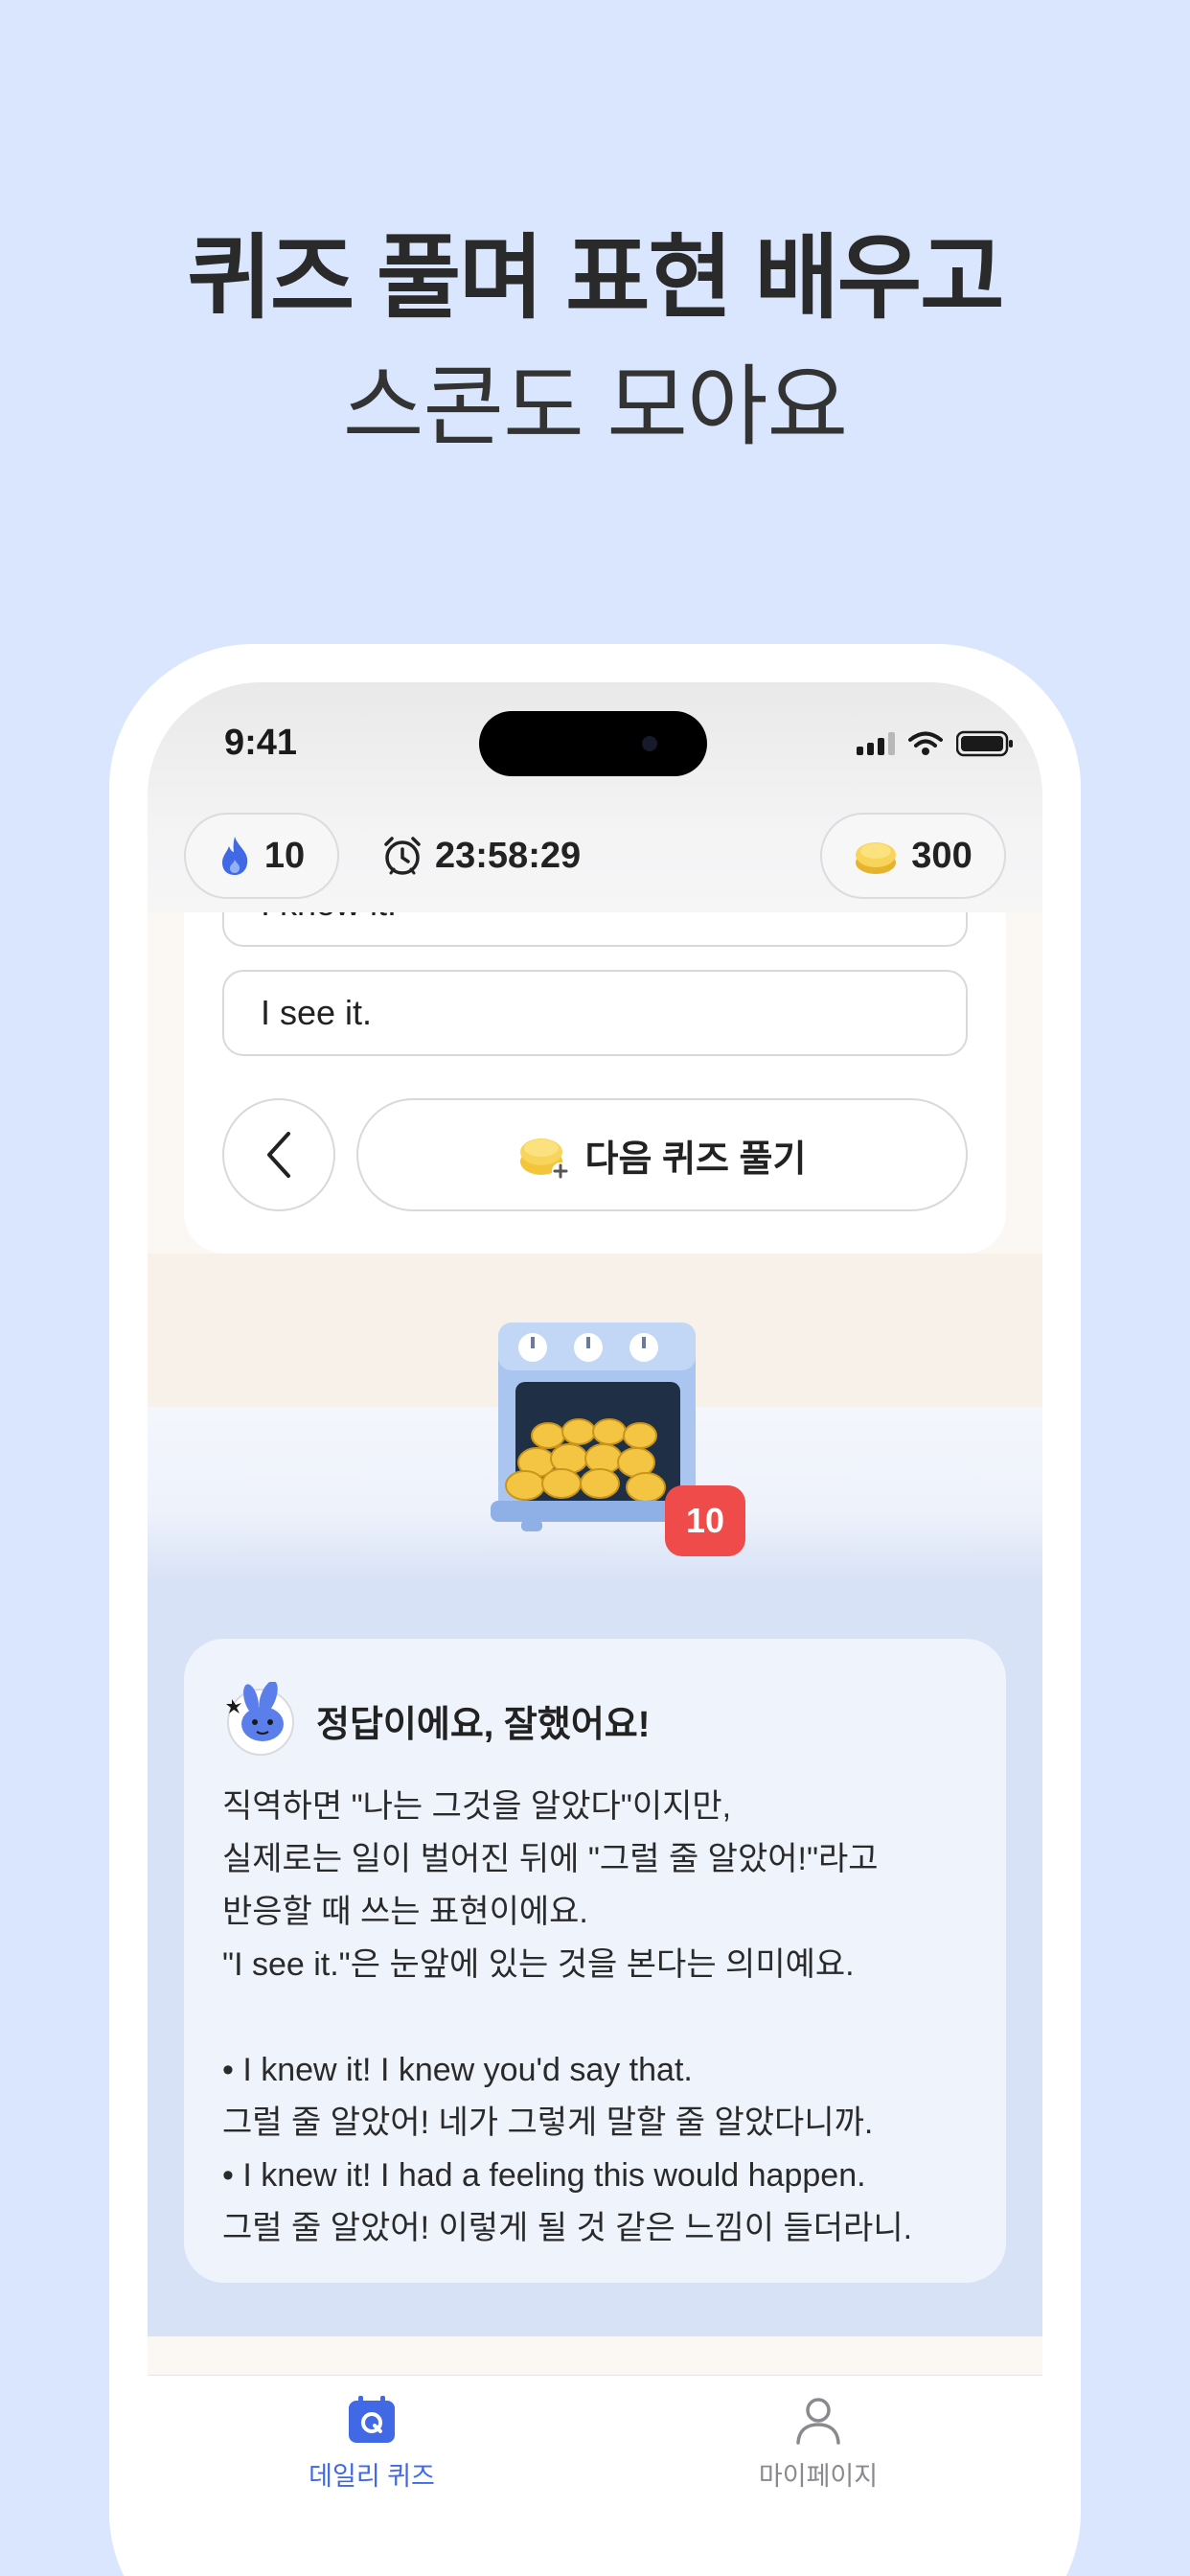 This screenshot has height=2576, width=1190. I want to click on tab-my-page: 마이페이지, so click(819, 2444).